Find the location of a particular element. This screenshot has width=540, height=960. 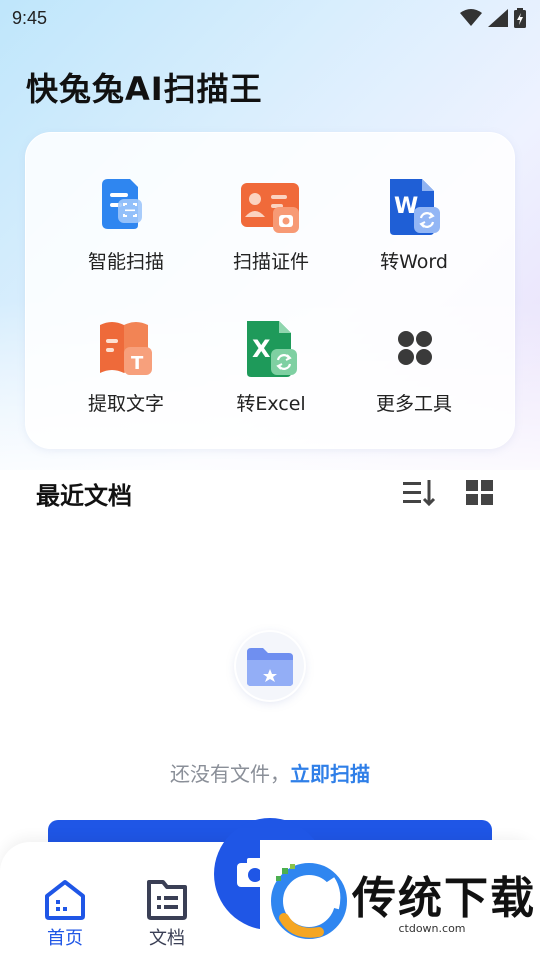

tool-label: 转Word is located at coordinates (414, 262).